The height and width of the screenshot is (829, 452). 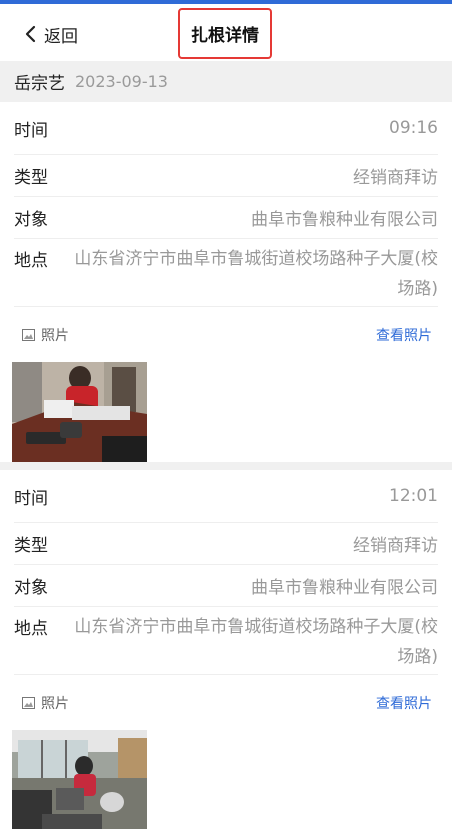 I want to click on nav-header: 返回 扎根详情, so click(x=226, y=32).